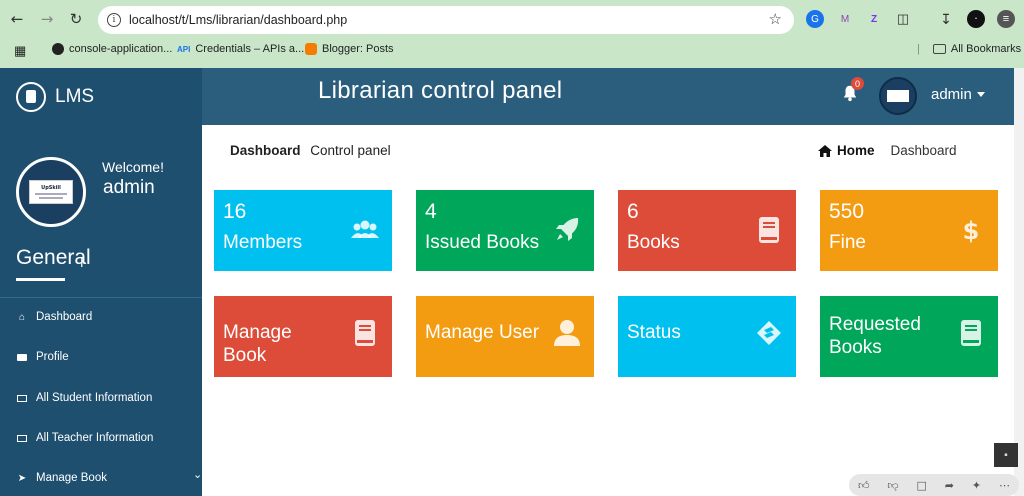 The width and height of the screenshot is (1024, 496). I want to click on top-navbar: LMS Librarian control panel 0 admin, so click(507, 96).